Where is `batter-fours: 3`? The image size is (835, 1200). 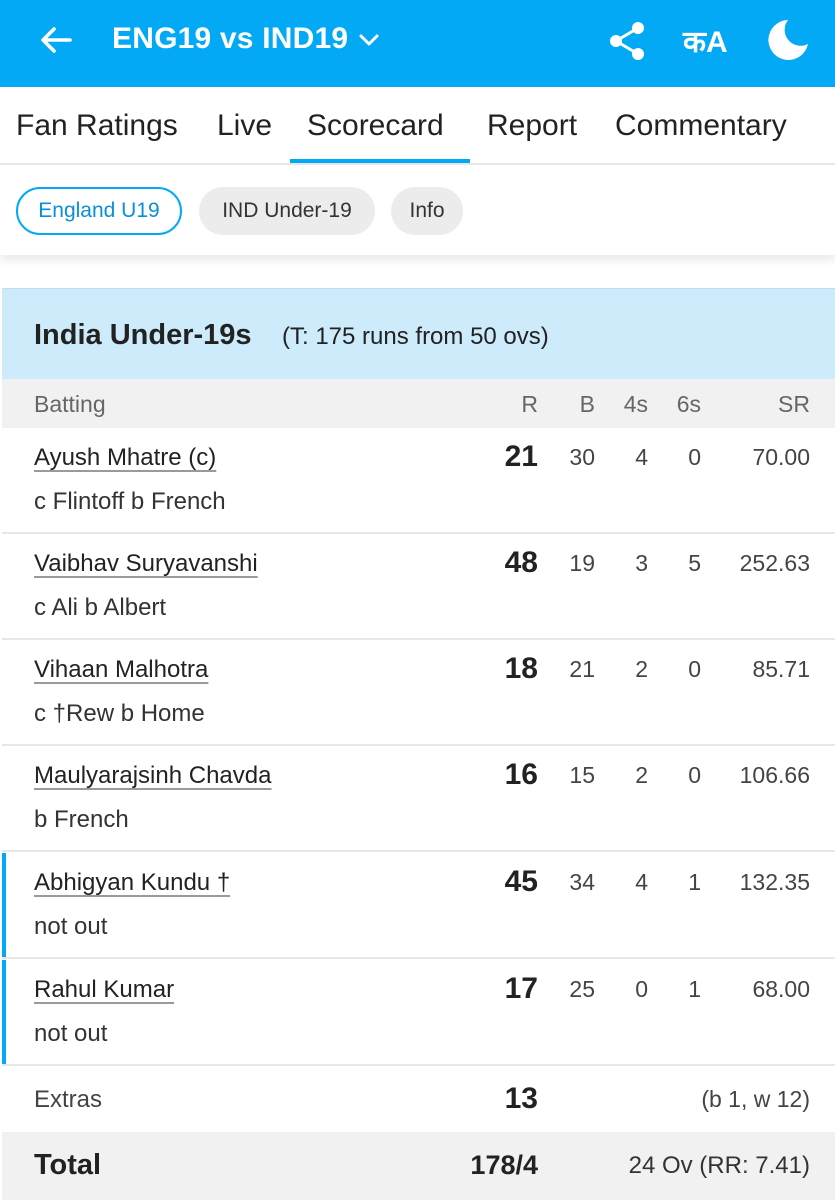 batter-fours: 3 is located at coordinates (641, 563).